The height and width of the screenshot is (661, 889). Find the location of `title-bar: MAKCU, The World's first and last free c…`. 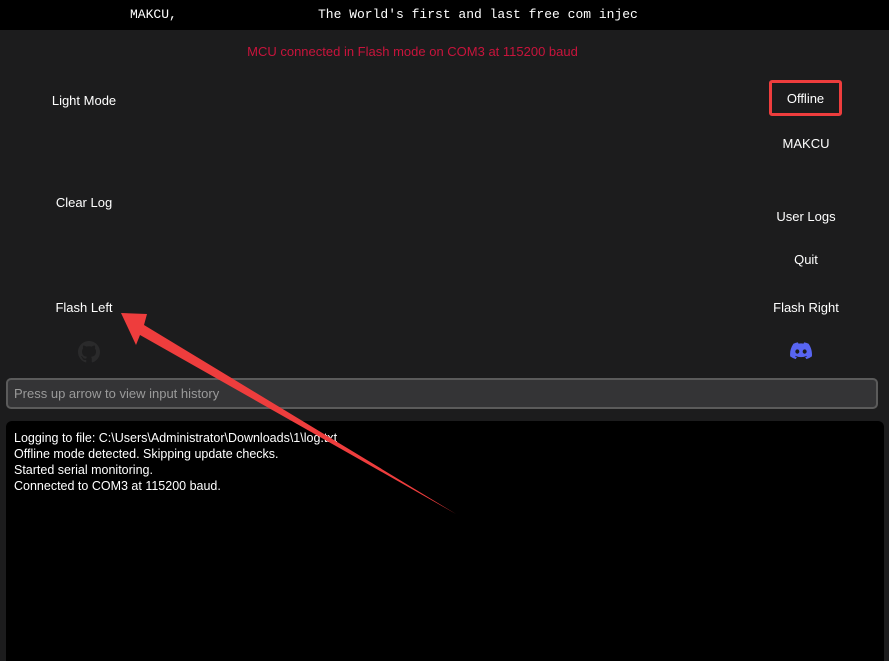

title-bar: MAKCU, The World's first and last free c… is located at coordinates (444, 15).